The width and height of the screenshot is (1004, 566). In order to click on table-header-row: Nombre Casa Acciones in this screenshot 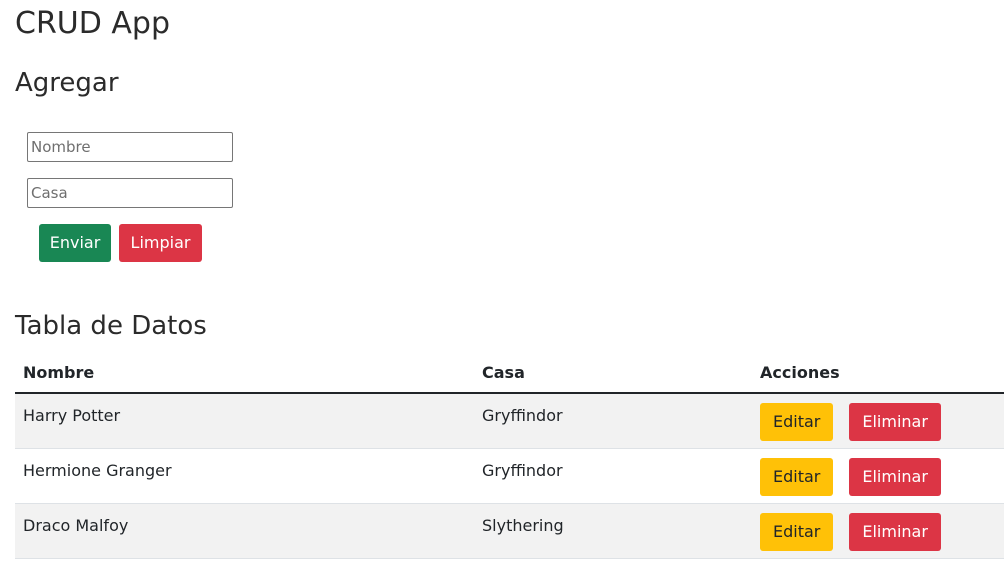, I will do `click(509, 373)`.